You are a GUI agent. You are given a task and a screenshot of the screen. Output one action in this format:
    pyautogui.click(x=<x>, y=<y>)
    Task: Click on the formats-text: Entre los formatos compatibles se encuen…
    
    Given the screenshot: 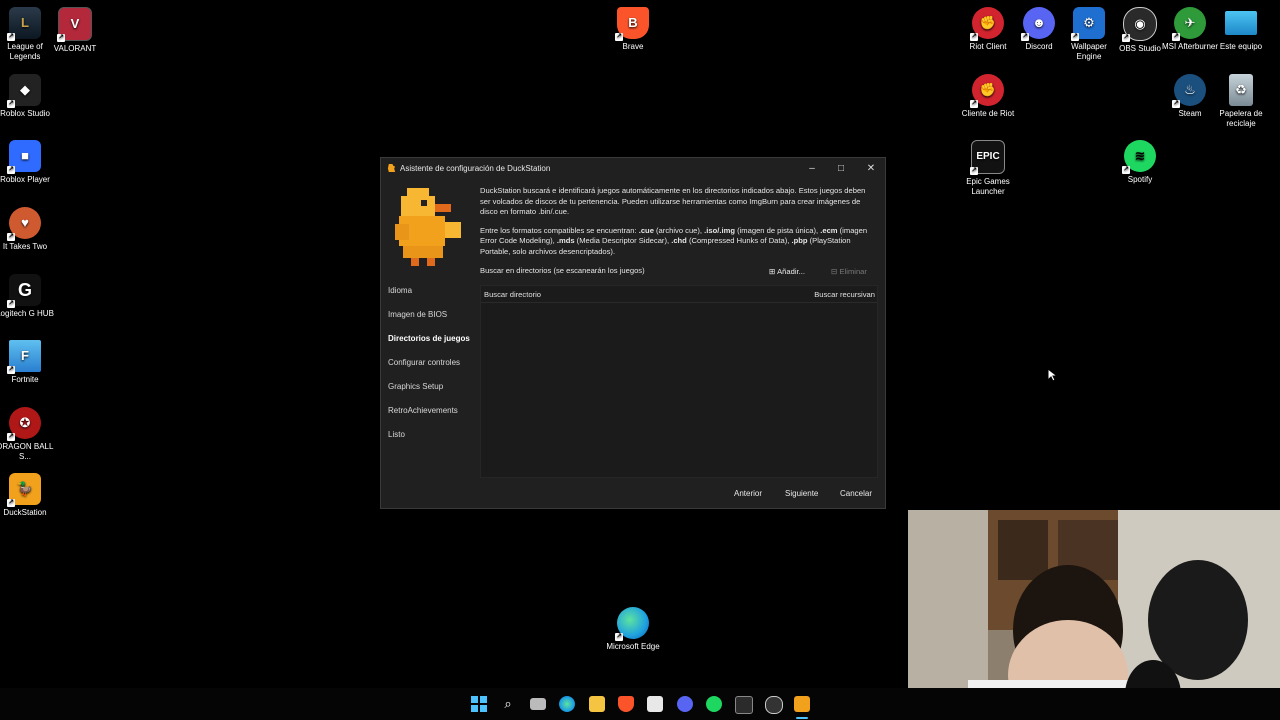 What is the action you would take?
    pyautogui.click(x=674, y=240)
    